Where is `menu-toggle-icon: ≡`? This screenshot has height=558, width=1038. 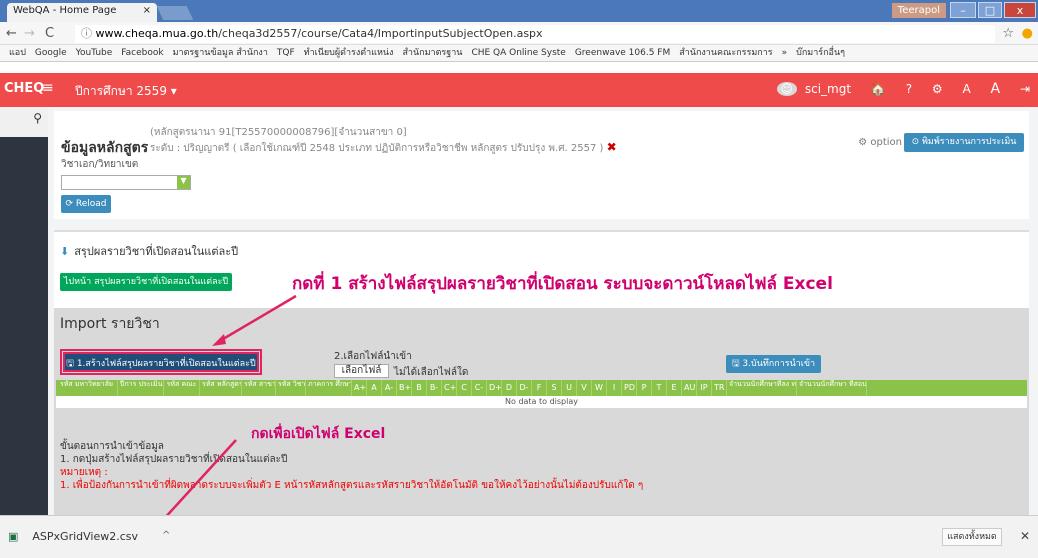
menu-toggle-icon: ≡ is located at coordinates (48, 88).